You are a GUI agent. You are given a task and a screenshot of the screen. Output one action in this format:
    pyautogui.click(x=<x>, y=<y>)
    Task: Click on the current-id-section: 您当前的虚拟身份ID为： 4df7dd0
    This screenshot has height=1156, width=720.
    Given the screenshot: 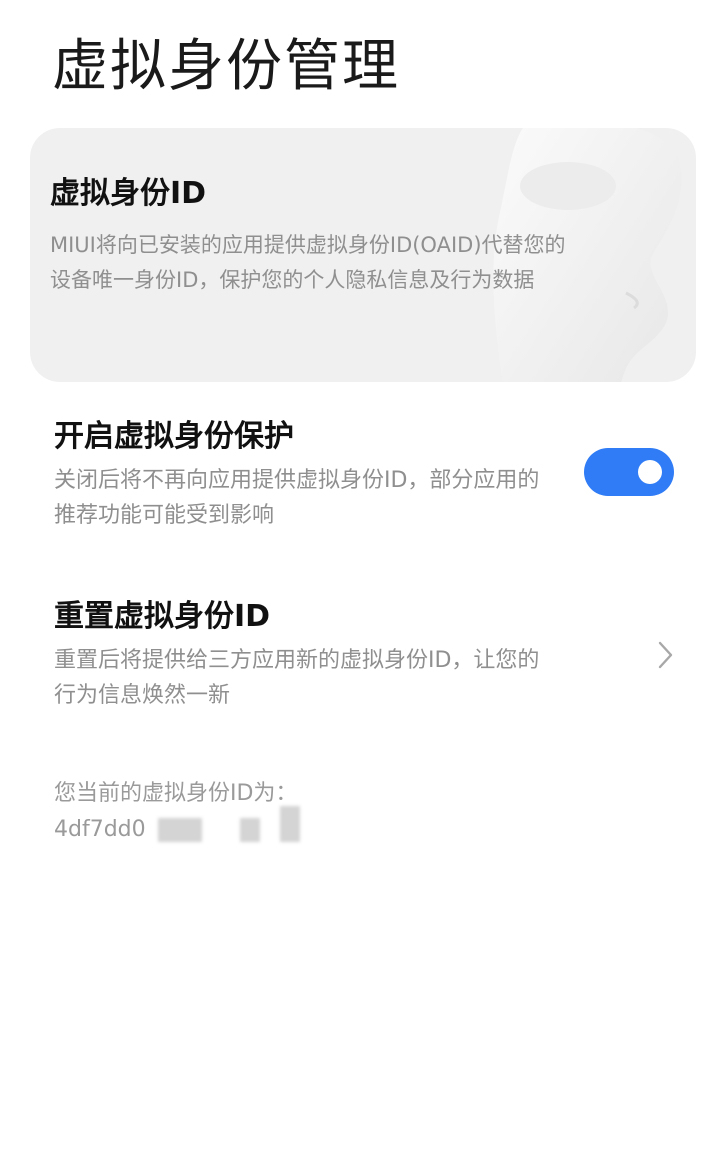 What is the action you would take?
    pyautogui.click(x=177, y=812)
    